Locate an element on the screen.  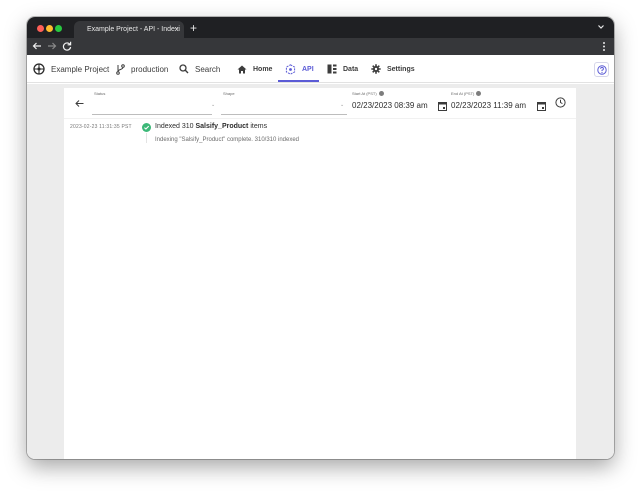
reload-icon is located at coordinates (67, 46).